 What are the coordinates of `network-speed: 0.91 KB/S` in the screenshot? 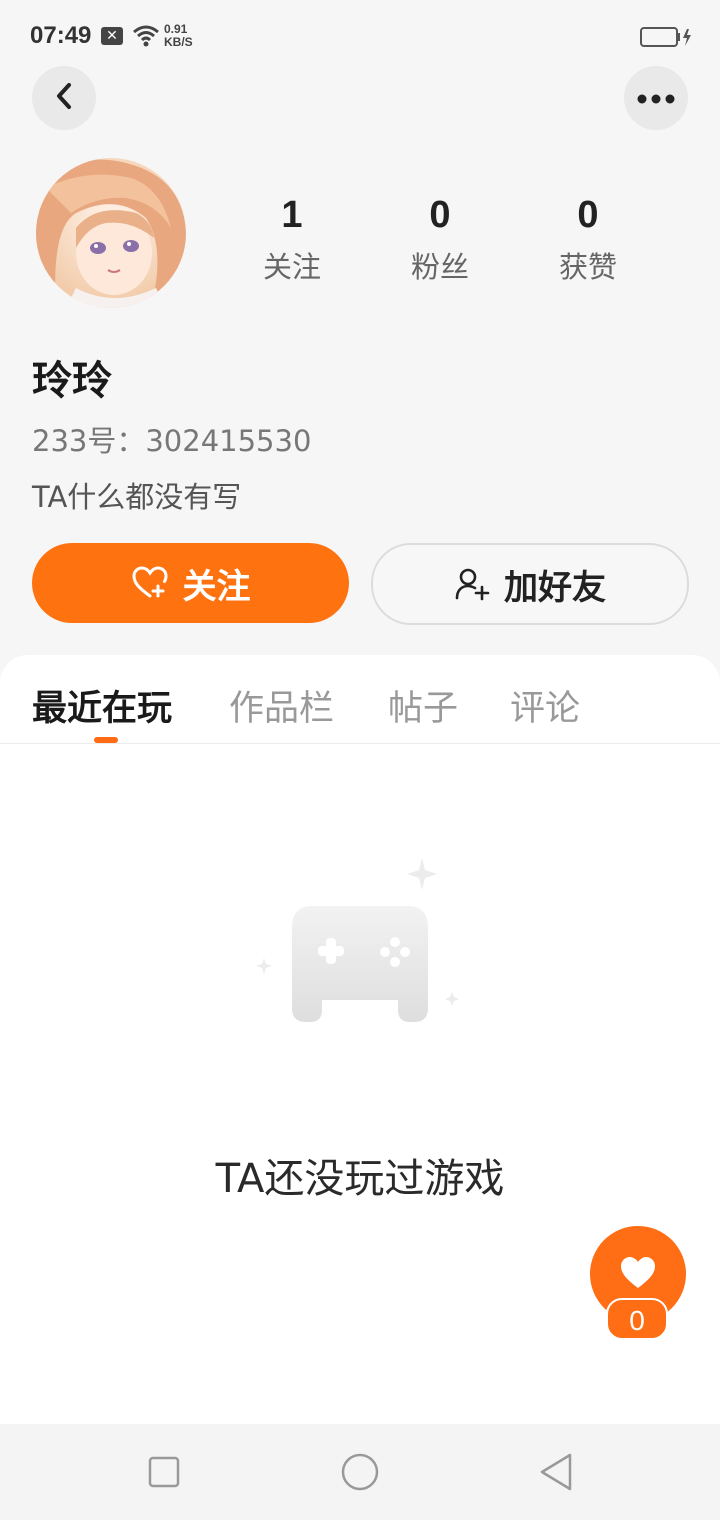 It's located at (178, 36).